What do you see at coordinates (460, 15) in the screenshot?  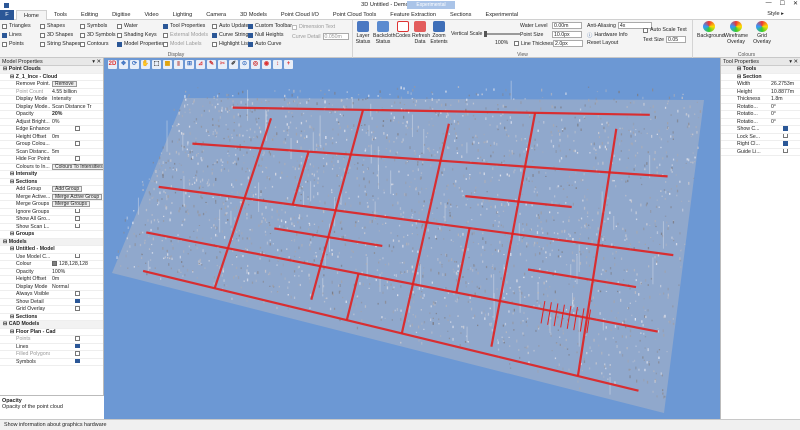 I see `ribbon-tab-sections: Sections` at bounding box center [460, 15].